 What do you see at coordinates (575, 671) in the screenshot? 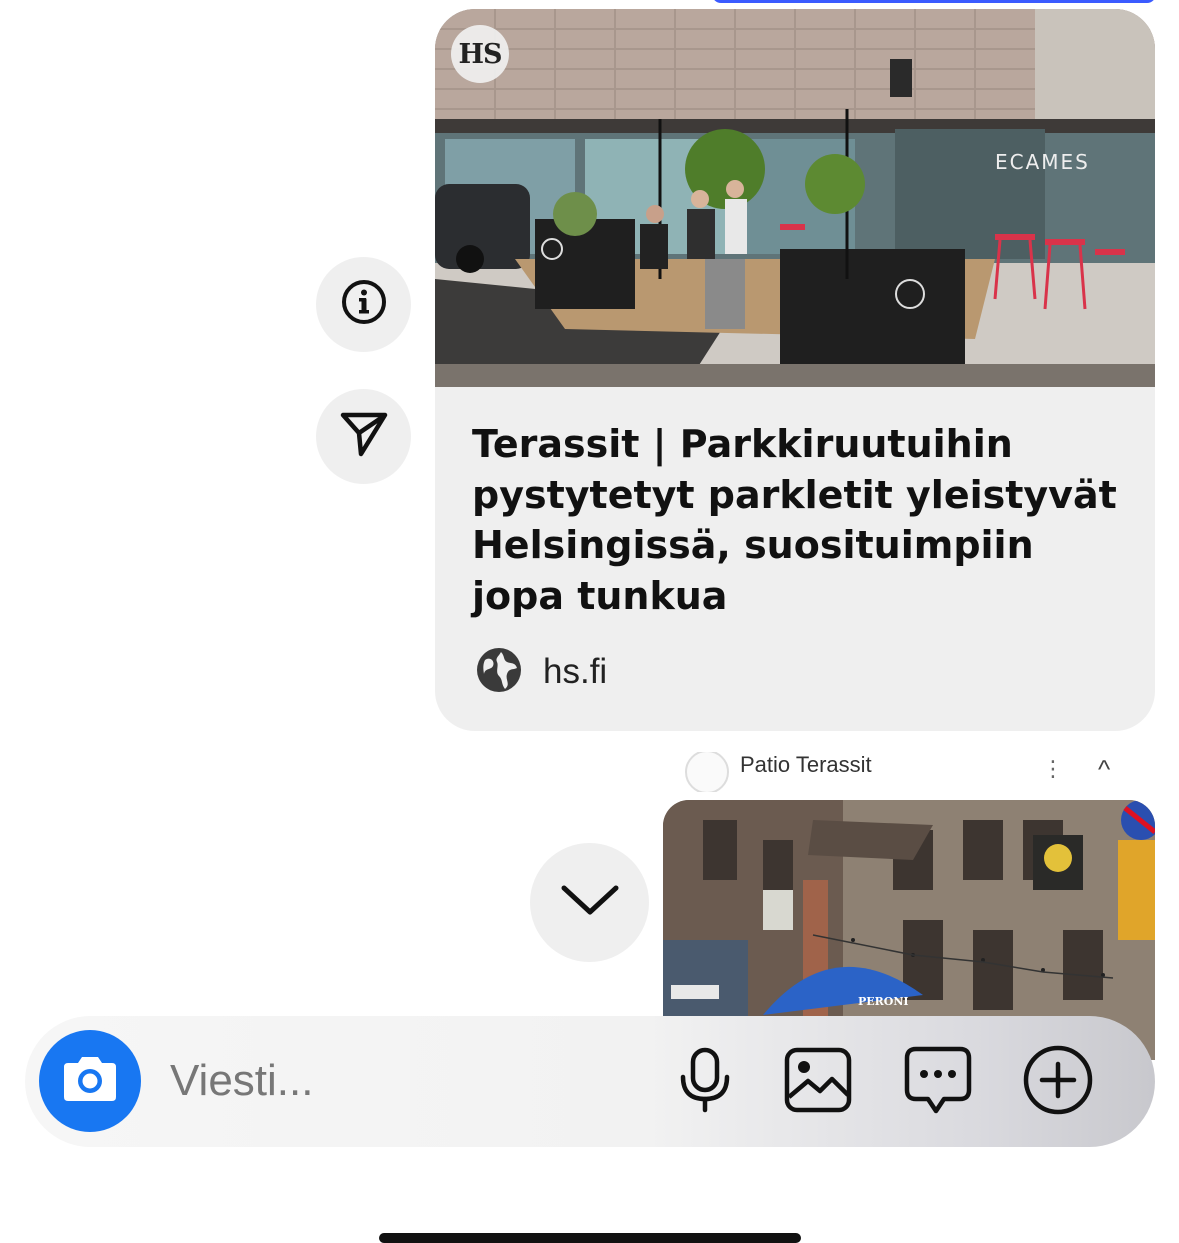
I see `link-source-domain: hs.fi` at bounding box center [575, 671].